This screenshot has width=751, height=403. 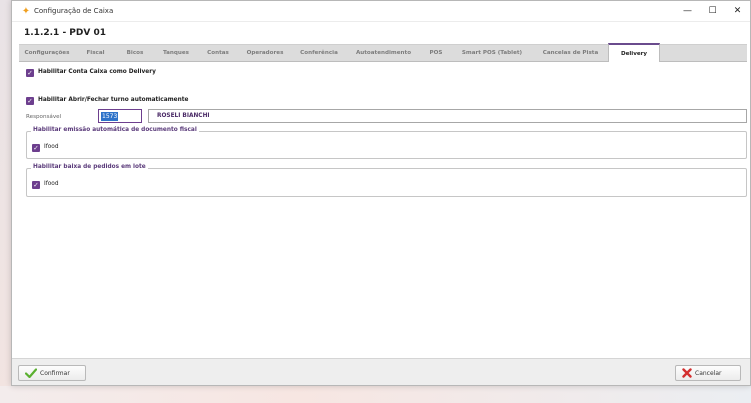 I want to click on enable-delivery-account-checkbox: ✓, so click(x=30, y=73).